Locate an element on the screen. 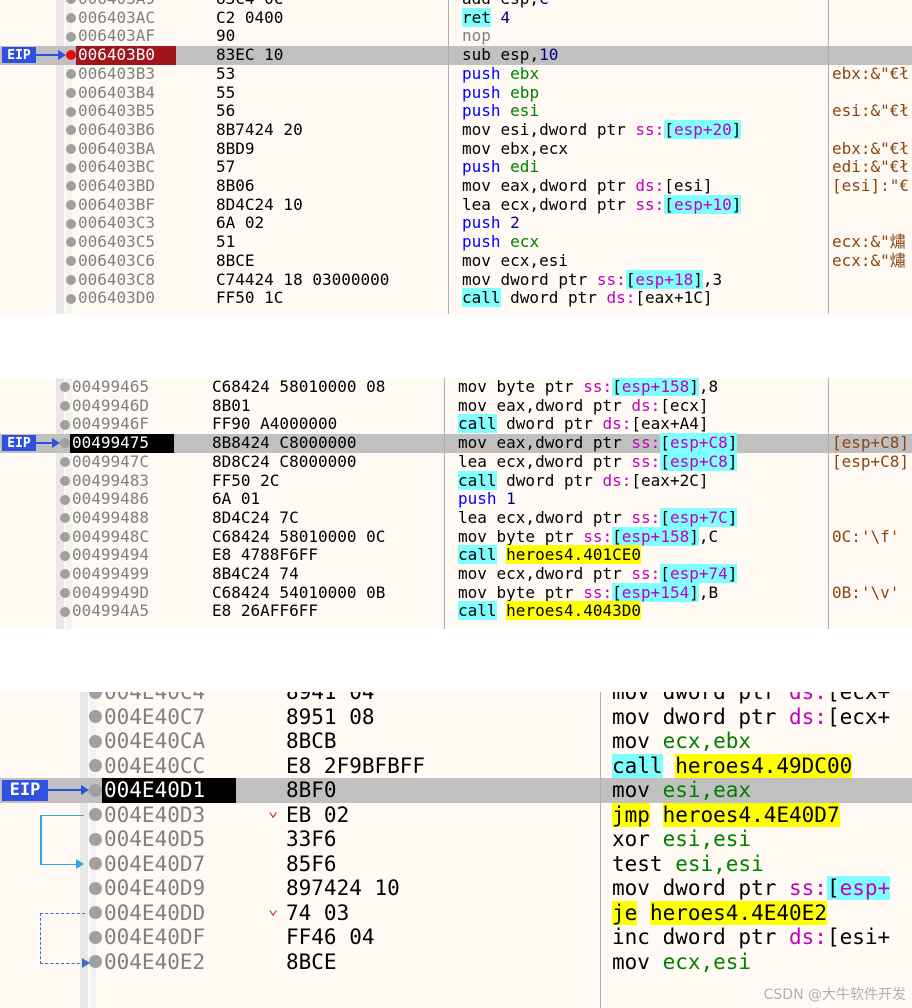 The width and height of the screenshot is (912, 1008). instruction: inc dword ptr ds:[esi+ is located at coordinates (751, 937).